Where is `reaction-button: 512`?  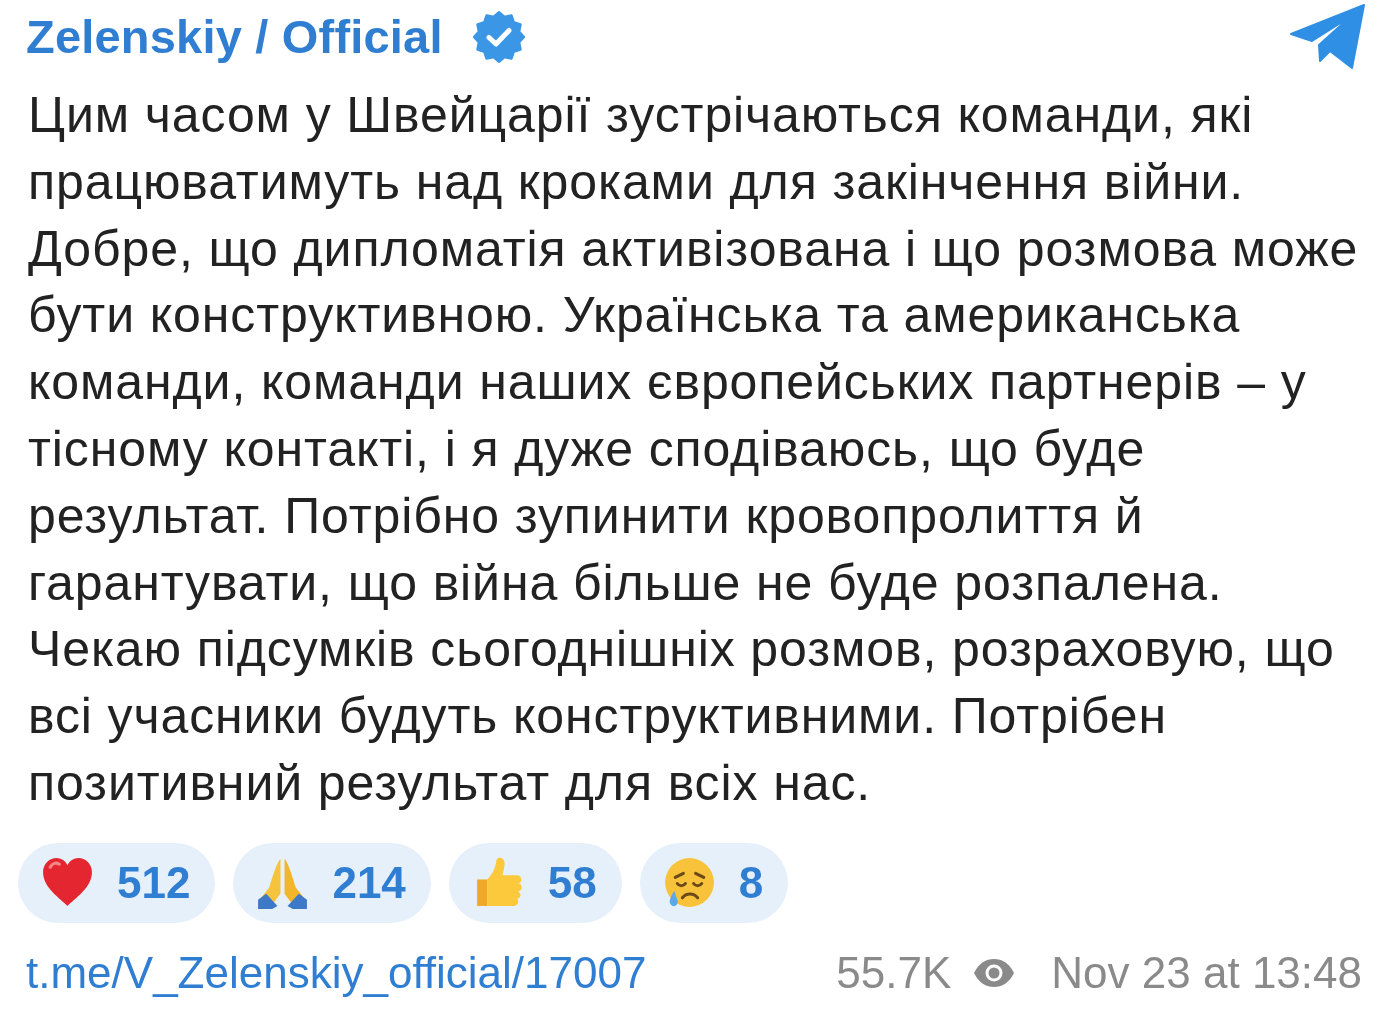
reaction-button: 512 is located at coordinates (117, 882).